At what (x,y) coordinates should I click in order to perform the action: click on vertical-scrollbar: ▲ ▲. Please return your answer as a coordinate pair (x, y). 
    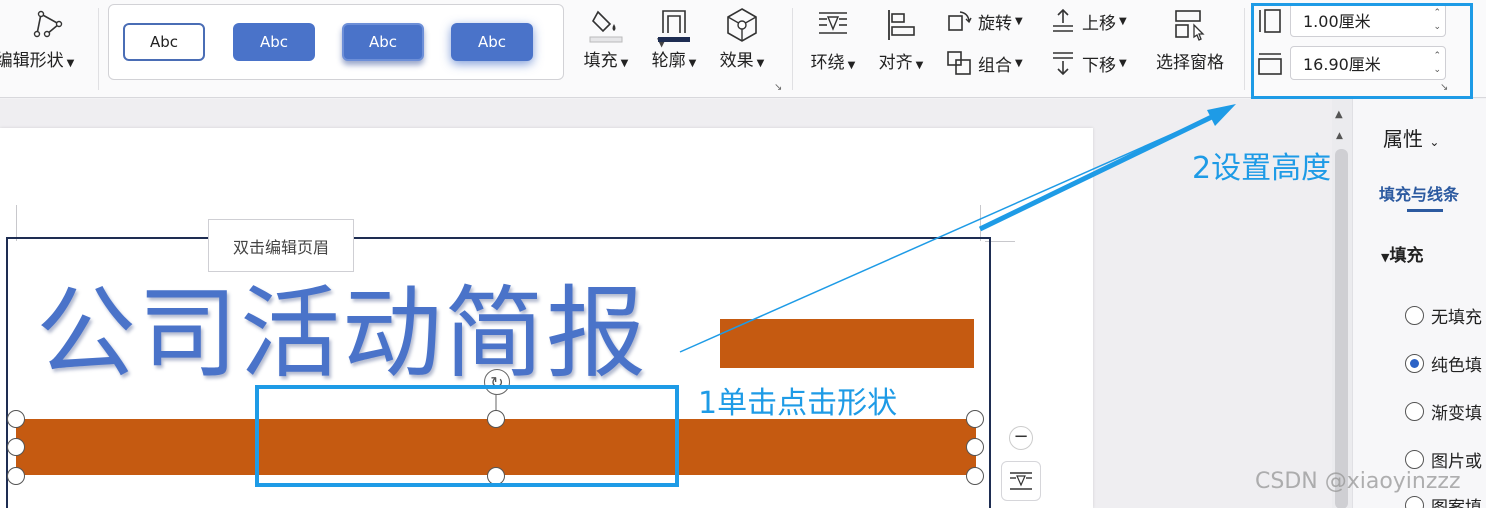
    Looking at the image, I should click on (1342, 303).